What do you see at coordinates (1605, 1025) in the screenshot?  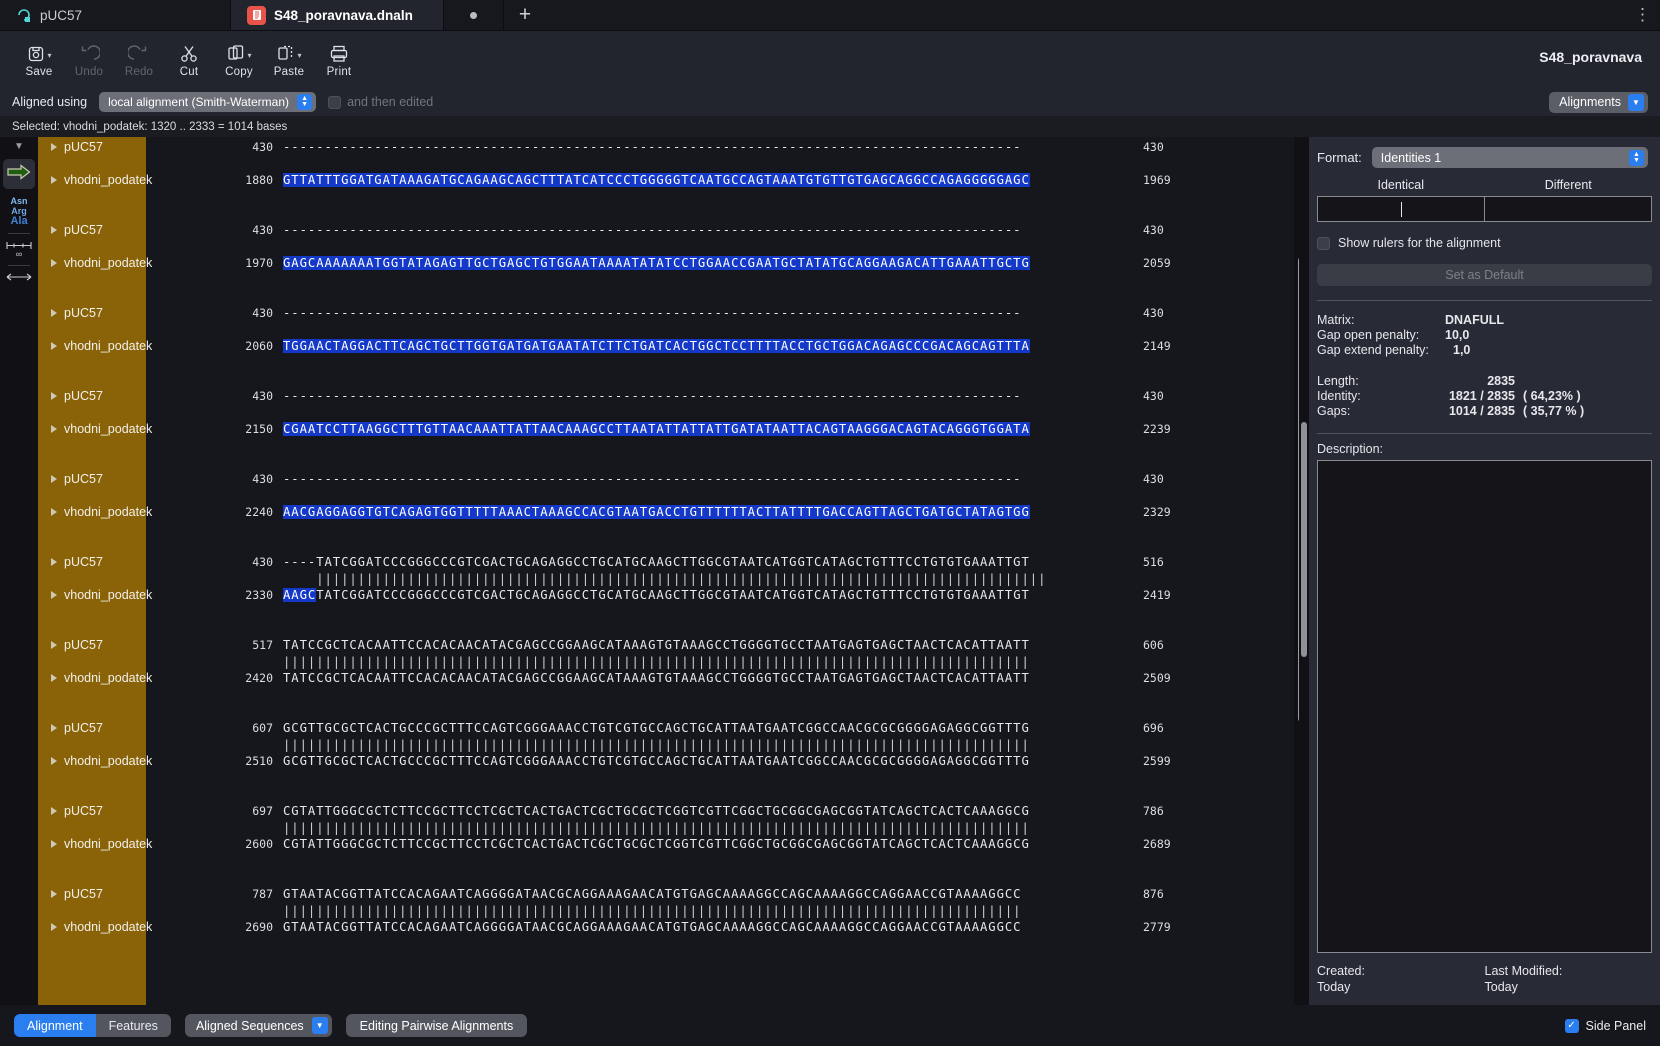 I see `side-panel-toggle: ✓ Side Panel` at bounding box center [1605, 1025].